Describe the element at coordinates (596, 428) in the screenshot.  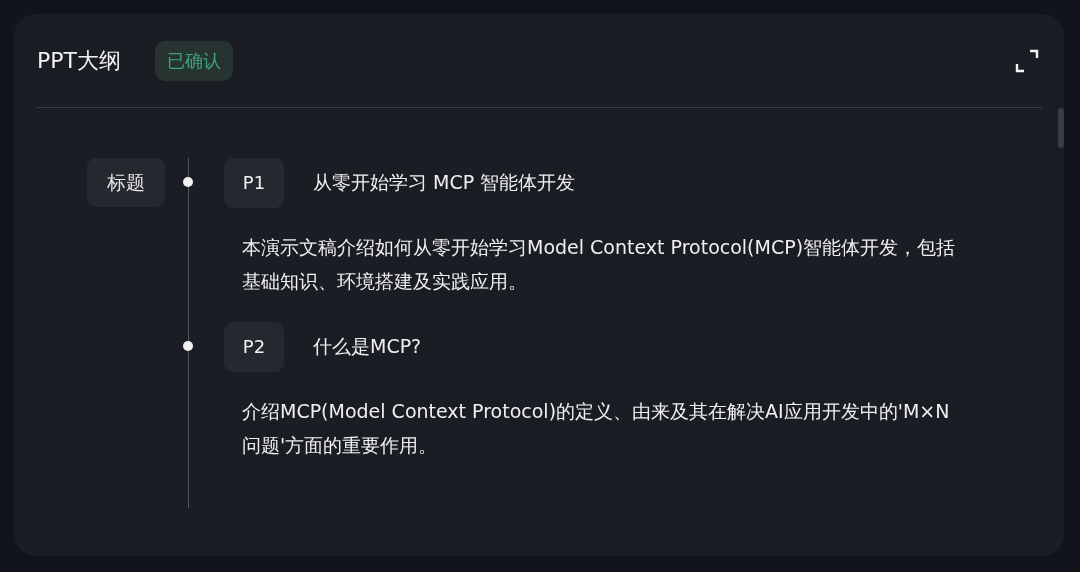
I see `page-description: 介绍MCP(Model Context Protocol)的定义、由来及其在解决AI应用开发中的'M×N问题'方面的重要作用。` at that location.